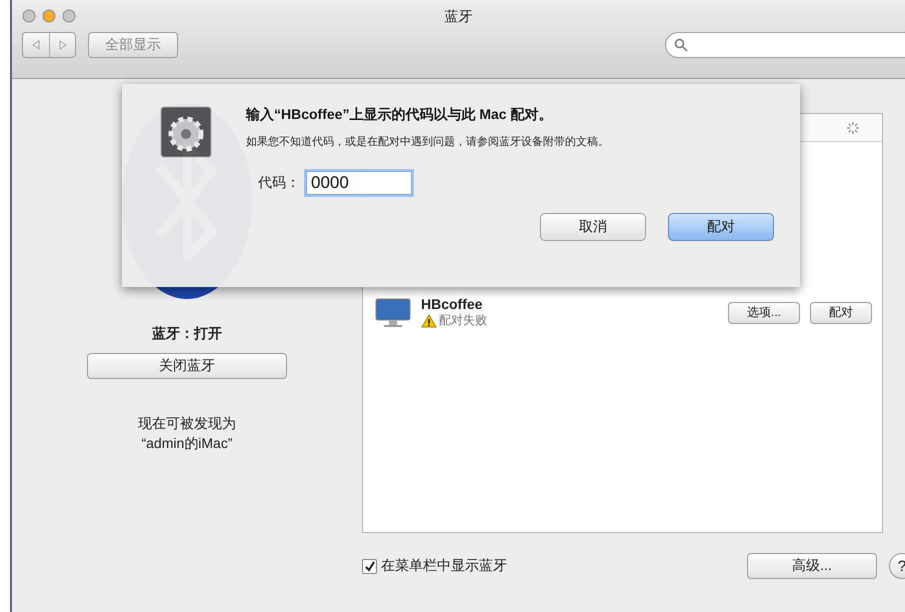 The image size is (905, 612). What do you see at coordinates (187, 433) in the screenshot?
I see `discoverable-text: 现在可被发现为 “admin的iMac”` at bounding box center [187, 433].